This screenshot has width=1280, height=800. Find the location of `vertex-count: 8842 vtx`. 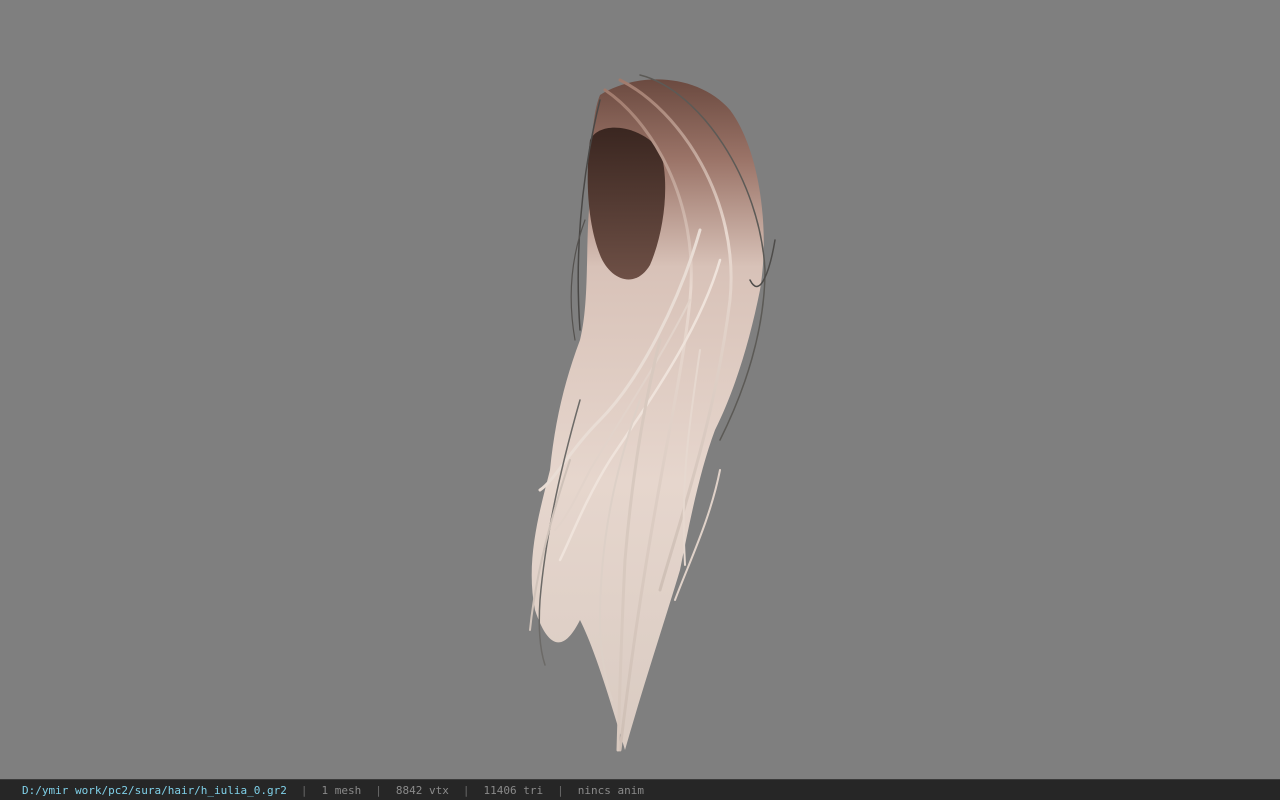

vertex-count: 8842 vtx is located at coordinates (422, 790).